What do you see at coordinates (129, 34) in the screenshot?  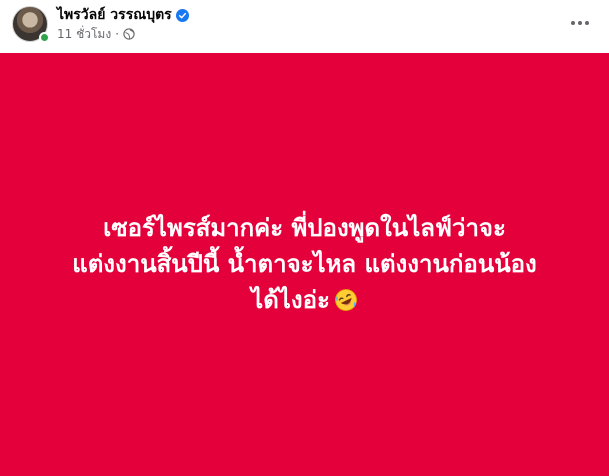 I see `globe-icon` at bounding box center [129, 34].